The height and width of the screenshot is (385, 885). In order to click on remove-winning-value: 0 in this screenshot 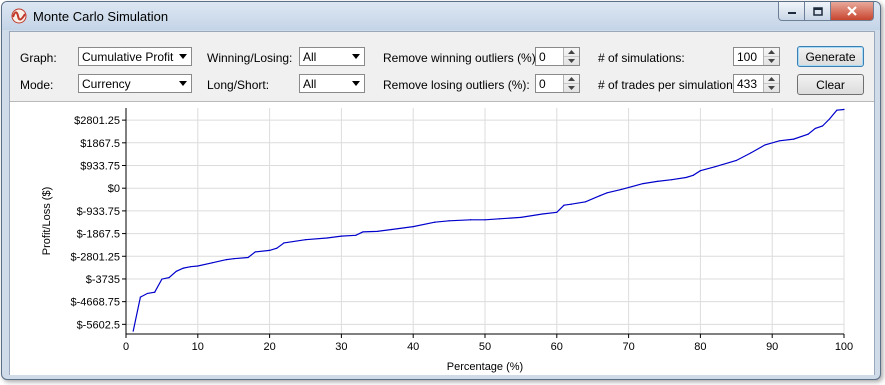, I will do `click(542, 57)`.